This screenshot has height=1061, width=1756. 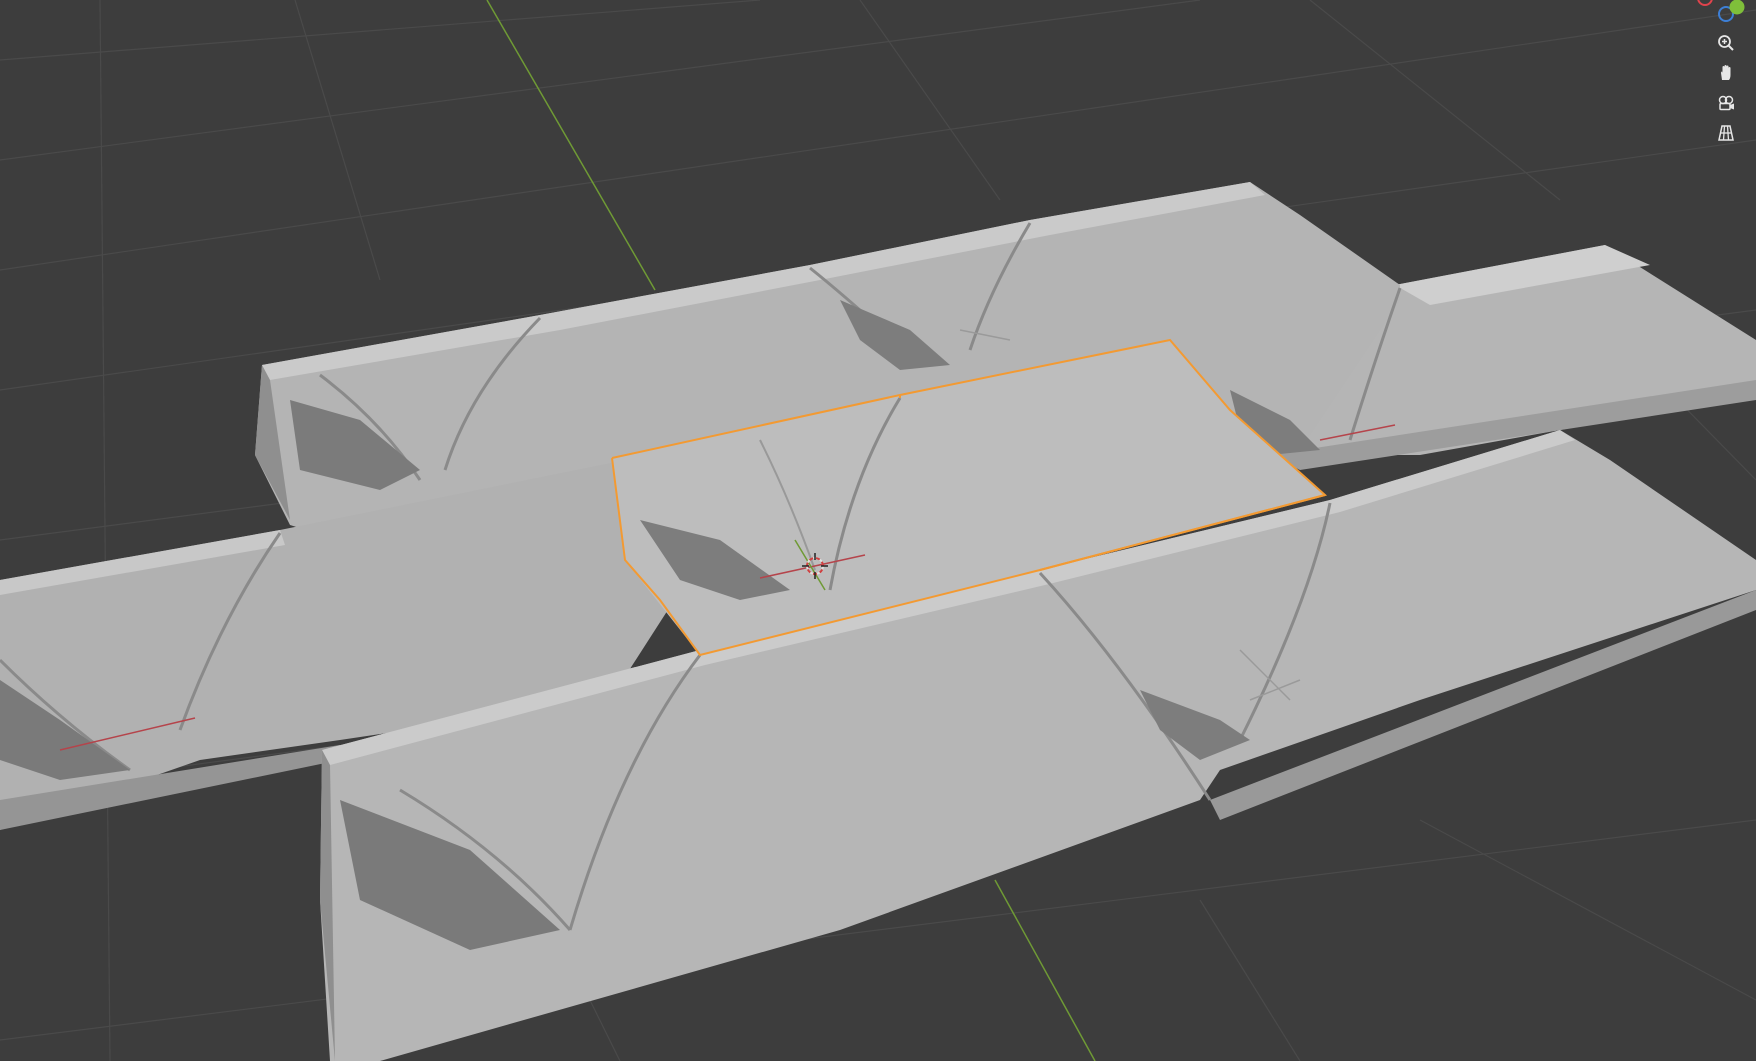 I want to click on gizmo-x-axis, so click(x=1705, y=3).